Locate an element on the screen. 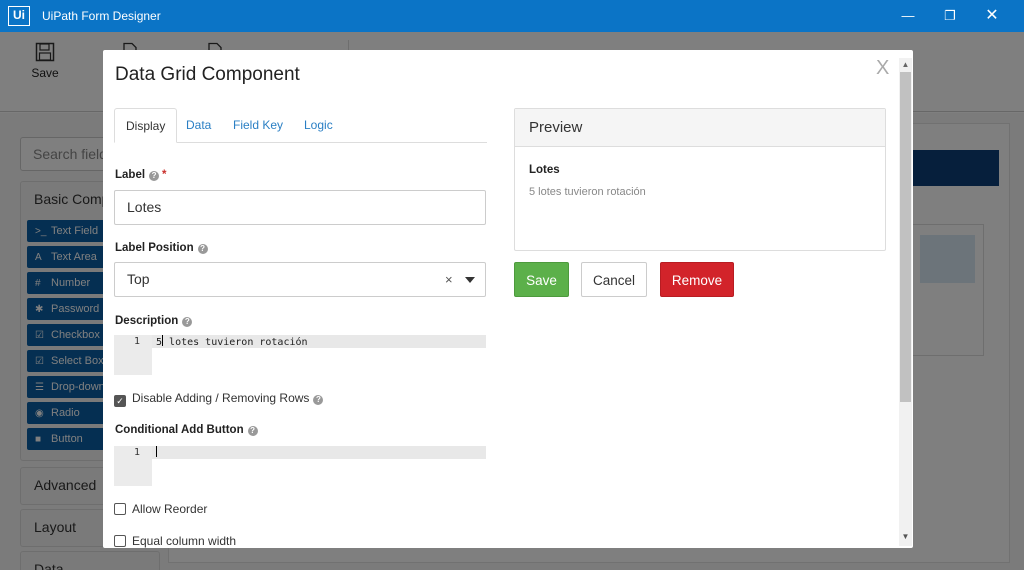 The image size is (1024, 570). disable-adding-label: Disable Adding / Removing Rows is located at coordinates (221, 398).